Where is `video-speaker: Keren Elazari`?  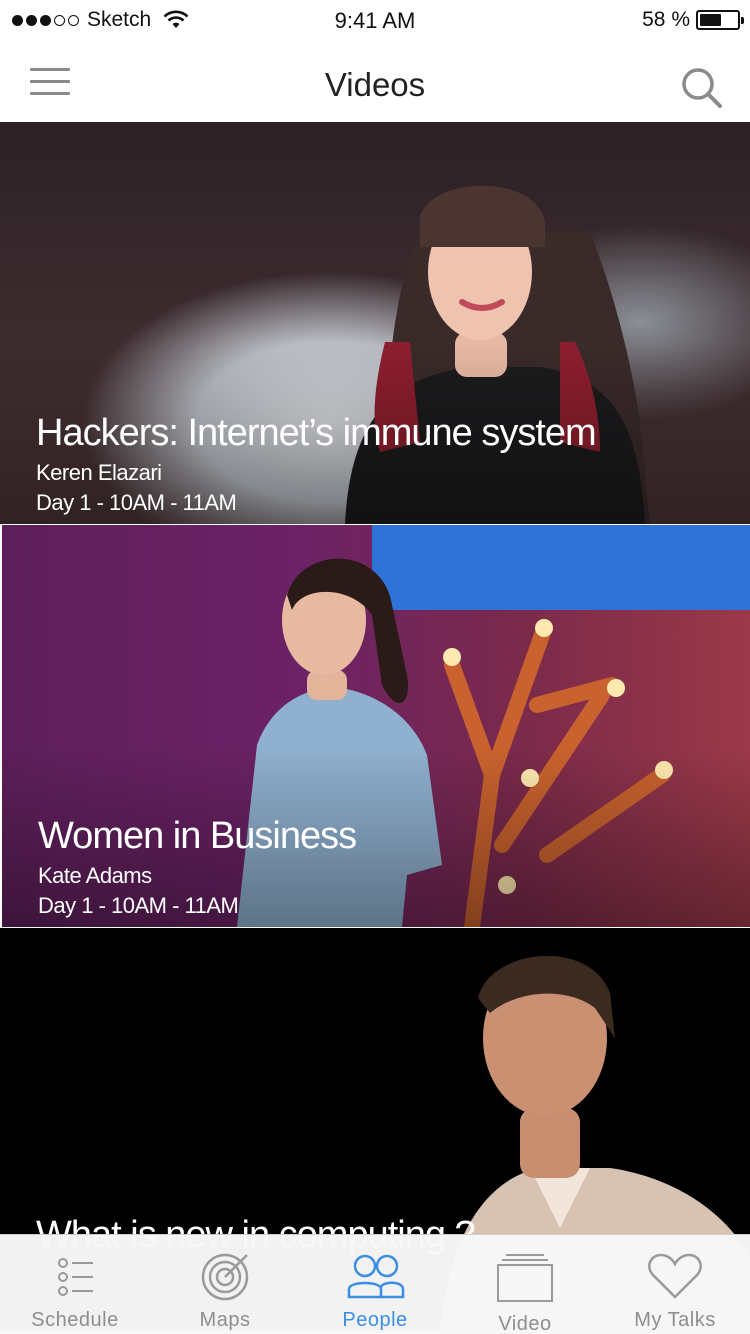
video-speaker: Keren Elazari is located at coordinates (99, 472).